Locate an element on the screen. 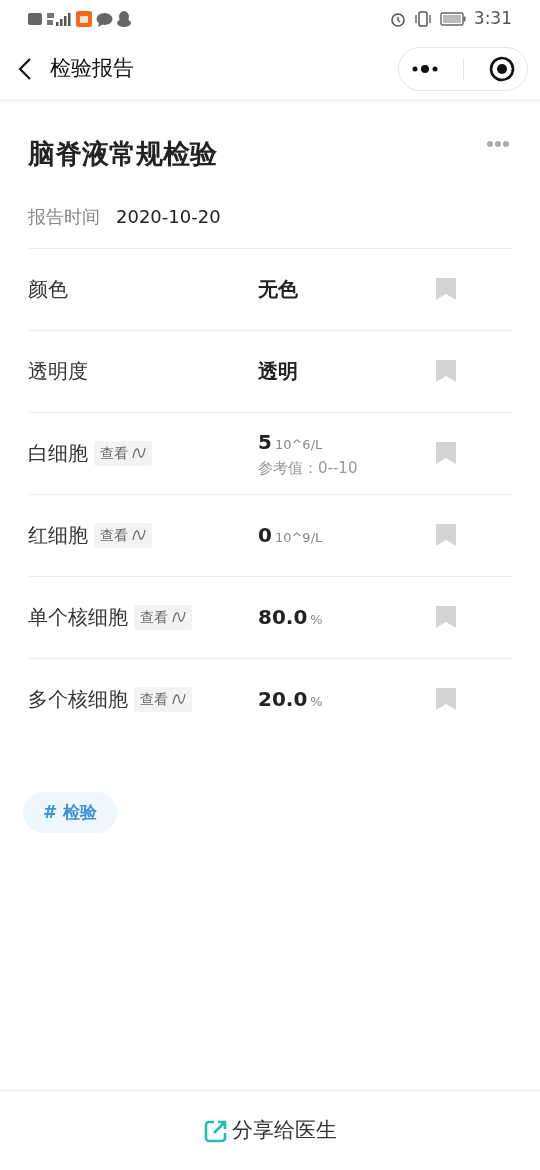 This screenshot has height=1170, width=540. battery-icon is located at coordinates (452, 19).